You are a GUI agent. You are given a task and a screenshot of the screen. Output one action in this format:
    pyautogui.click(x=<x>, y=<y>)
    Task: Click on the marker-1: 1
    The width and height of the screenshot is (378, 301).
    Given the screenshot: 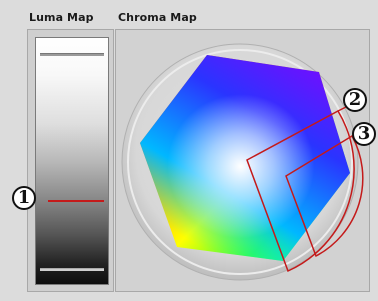 What is the action you would take?
    pyautogui.click(x=24, y=198)
    